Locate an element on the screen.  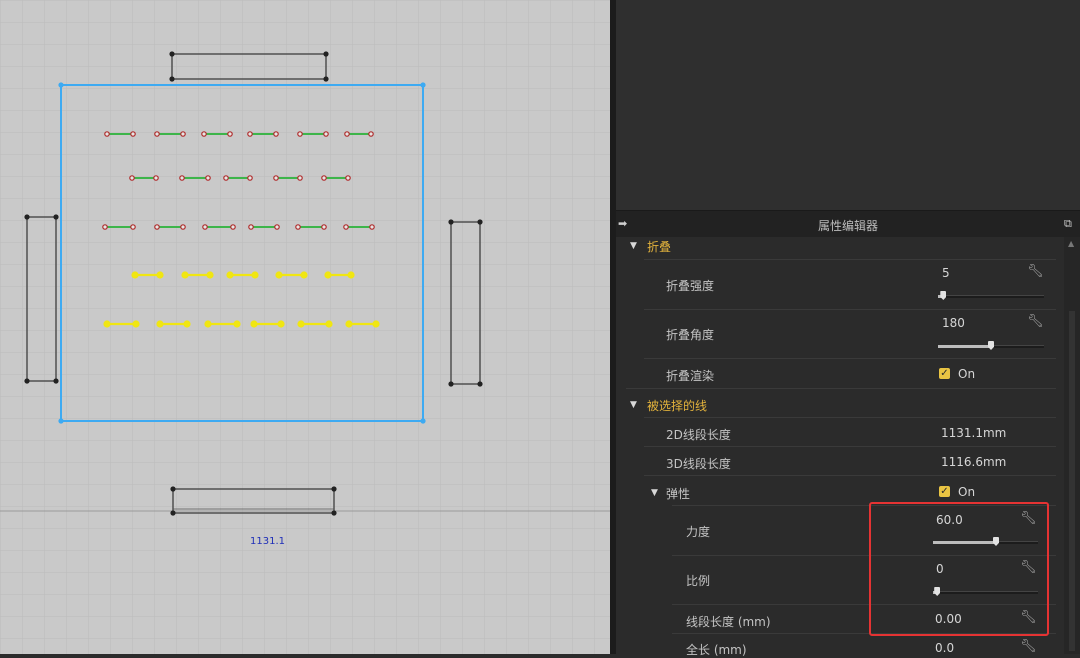
popout-icon: ⧉ is located at coordinates (1068, 224).